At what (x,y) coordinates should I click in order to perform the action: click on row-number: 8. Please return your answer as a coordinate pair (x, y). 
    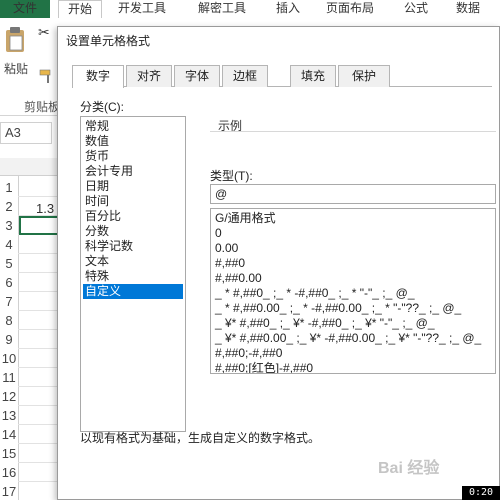
    Looking at the image, I should click on (9, 320).